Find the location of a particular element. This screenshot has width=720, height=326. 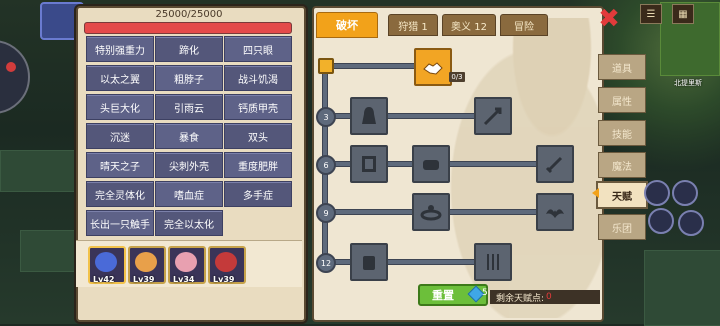

ghost-figure-icon is located at coordinates (369, 115).